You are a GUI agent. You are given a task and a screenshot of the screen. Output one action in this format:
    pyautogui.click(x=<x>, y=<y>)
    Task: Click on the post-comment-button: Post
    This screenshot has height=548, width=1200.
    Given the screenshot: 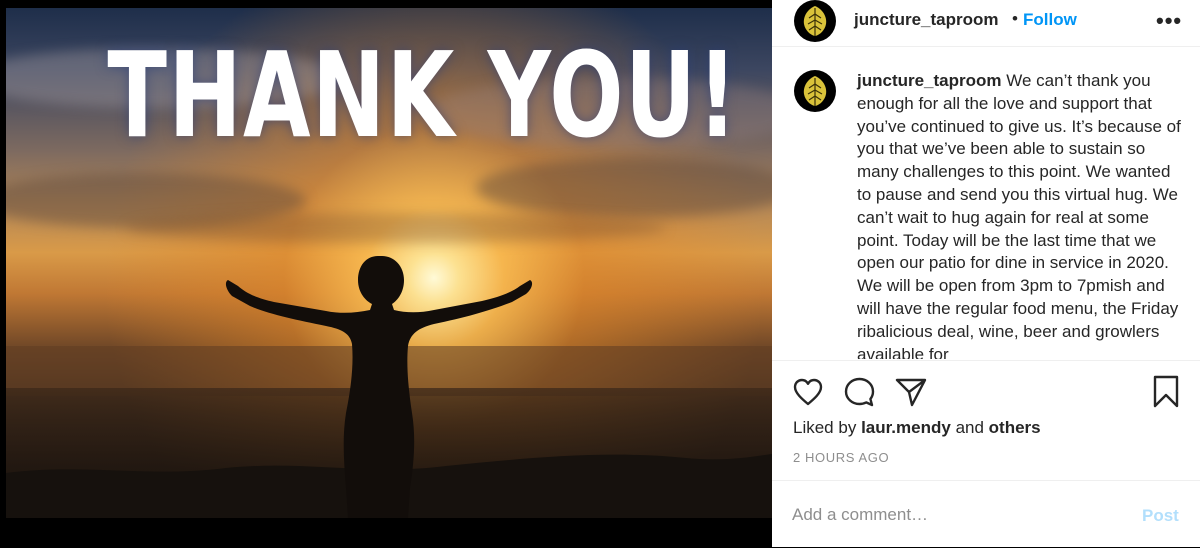 What is the action you would take?
    pyautogui.click(x=1160, y=516)
    